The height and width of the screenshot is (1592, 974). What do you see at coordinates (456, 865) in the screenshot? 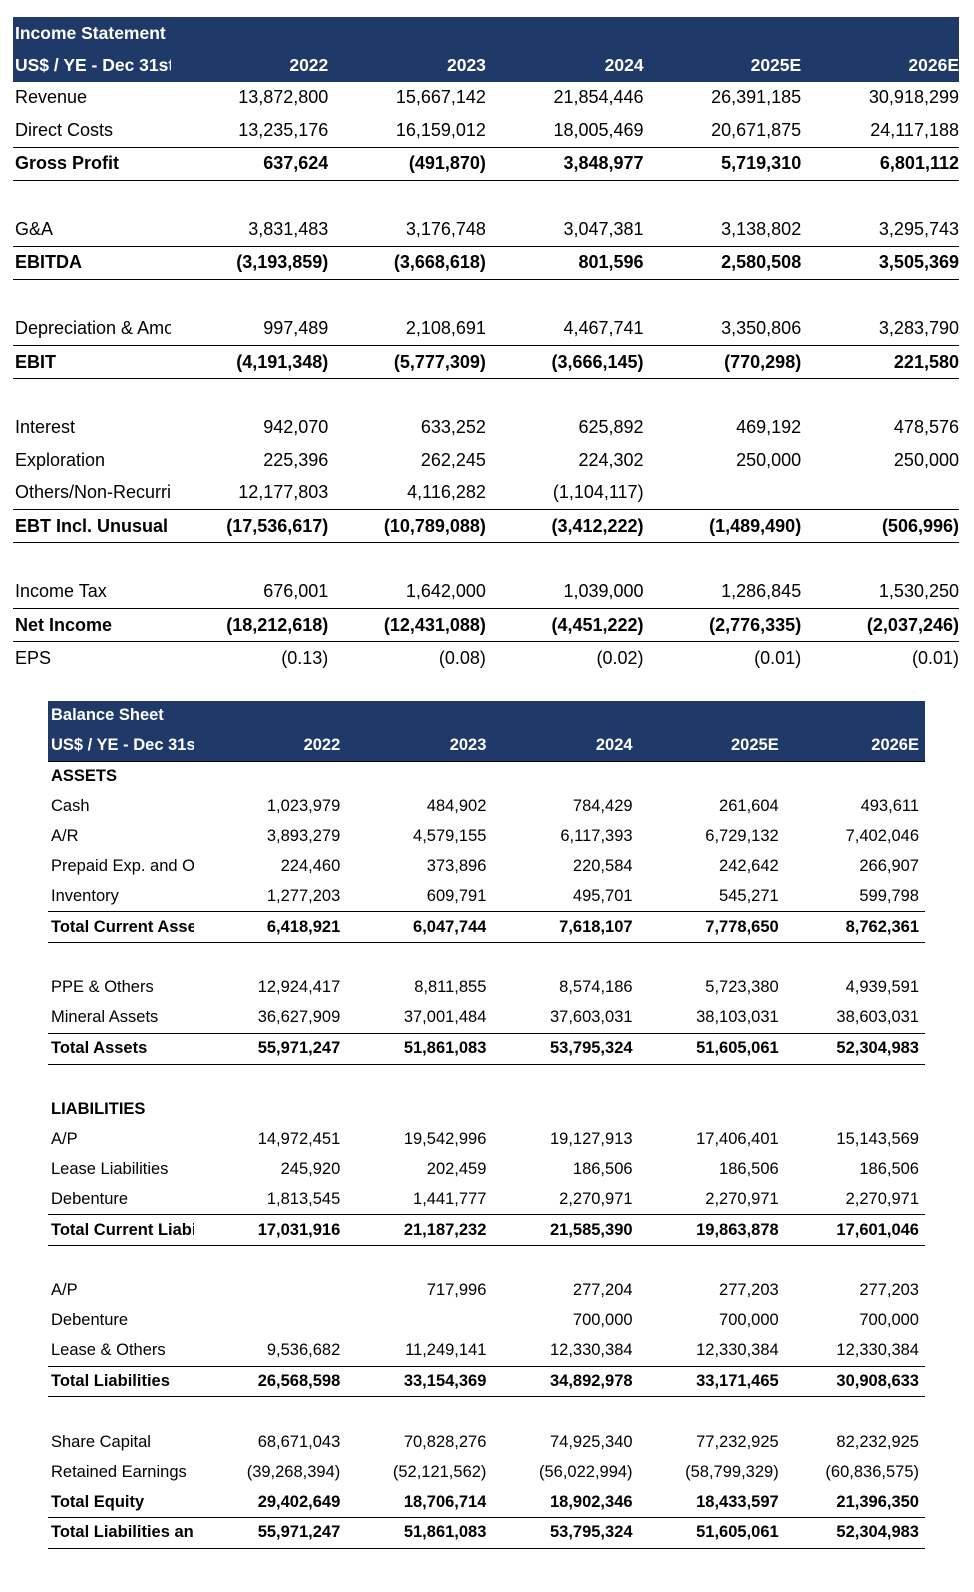
I see `row-value: 373,896` at bounding box center [456, 865].